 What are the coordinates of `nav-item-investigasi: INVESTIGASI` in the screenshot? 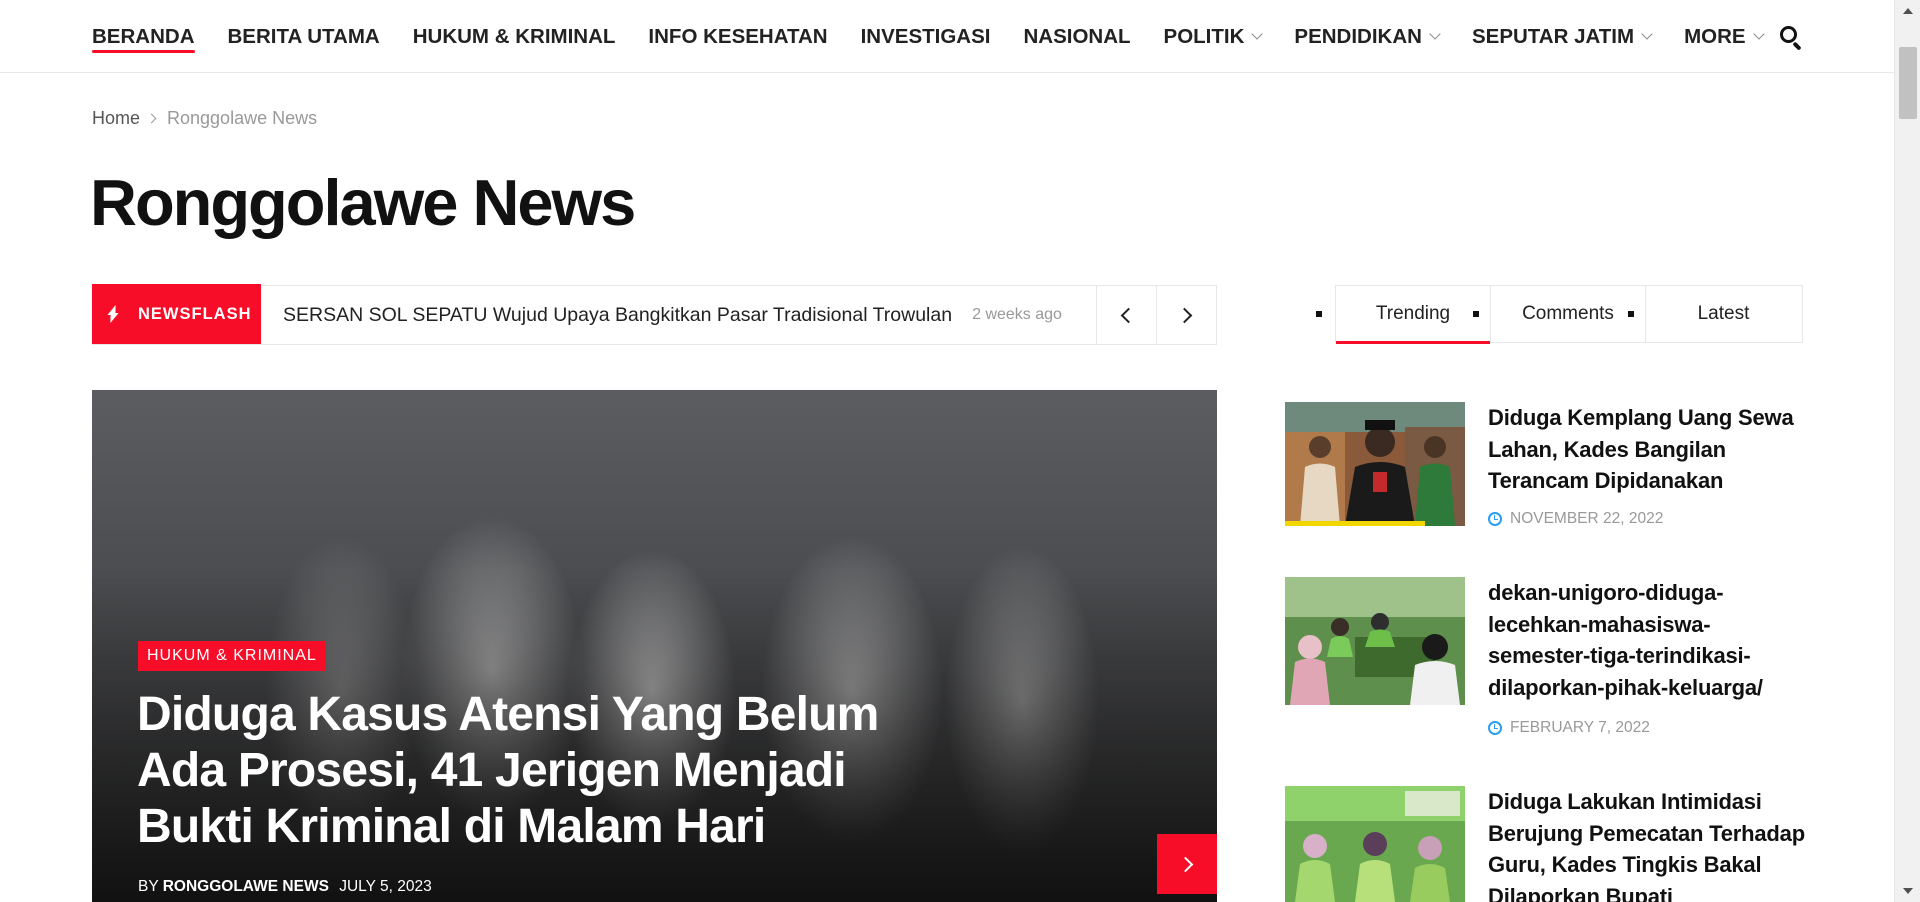 It's located at (926, 36).